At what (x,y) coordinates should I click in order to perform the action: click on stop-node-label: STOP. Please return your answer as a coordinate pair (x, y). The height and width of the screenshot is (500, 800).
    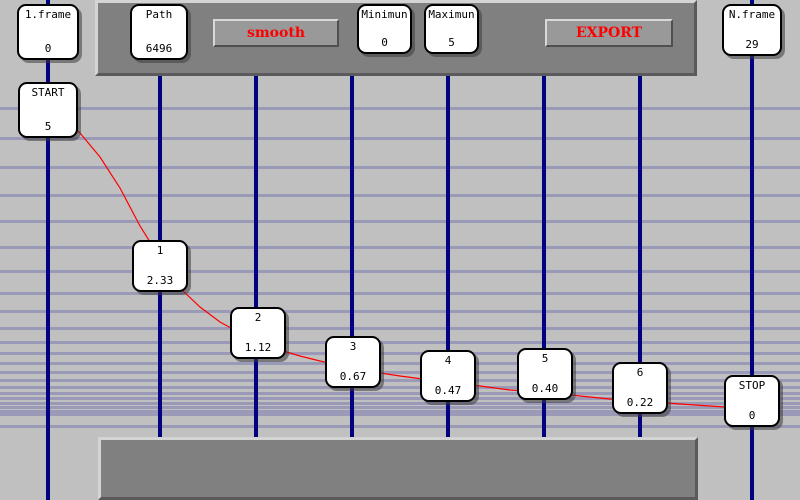
    Looking at the image, I should click on (752, 385).